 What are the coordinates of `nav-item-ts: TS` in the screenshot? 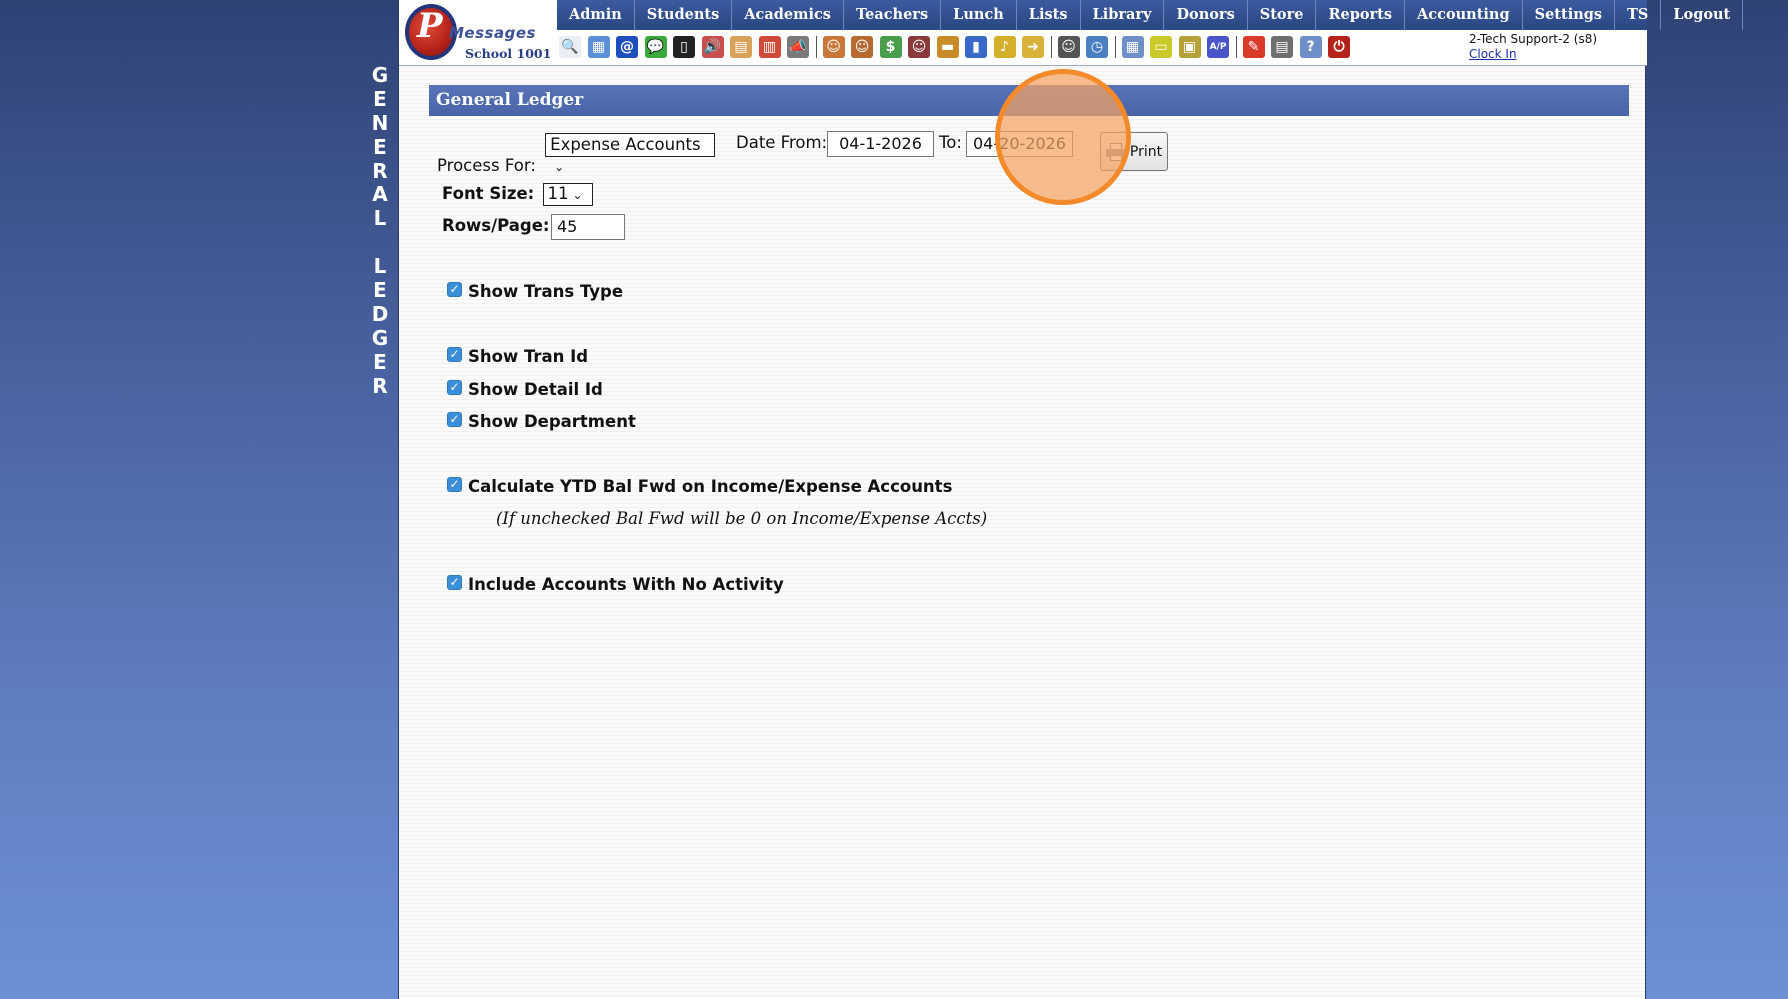 It's located at (1638, 15).